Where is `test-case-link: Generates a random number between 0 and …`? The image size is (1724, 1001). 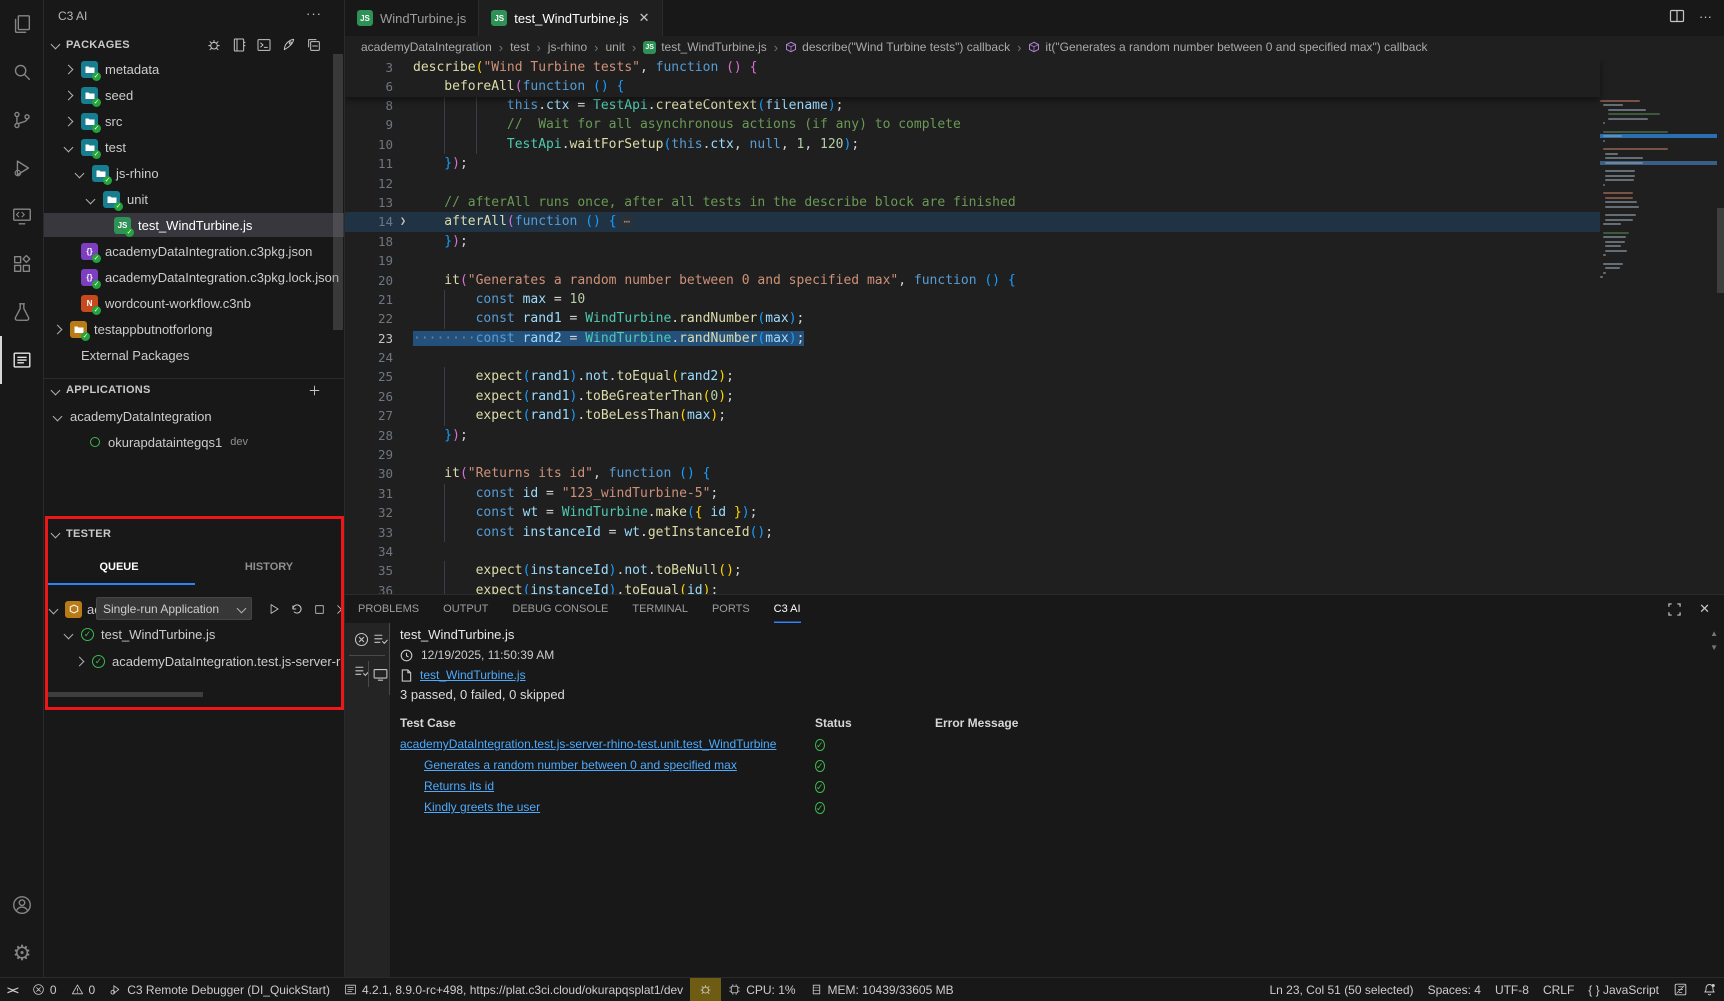 test-case-link: Generates a random number between 0 and … is located at coordinates (580, 765).